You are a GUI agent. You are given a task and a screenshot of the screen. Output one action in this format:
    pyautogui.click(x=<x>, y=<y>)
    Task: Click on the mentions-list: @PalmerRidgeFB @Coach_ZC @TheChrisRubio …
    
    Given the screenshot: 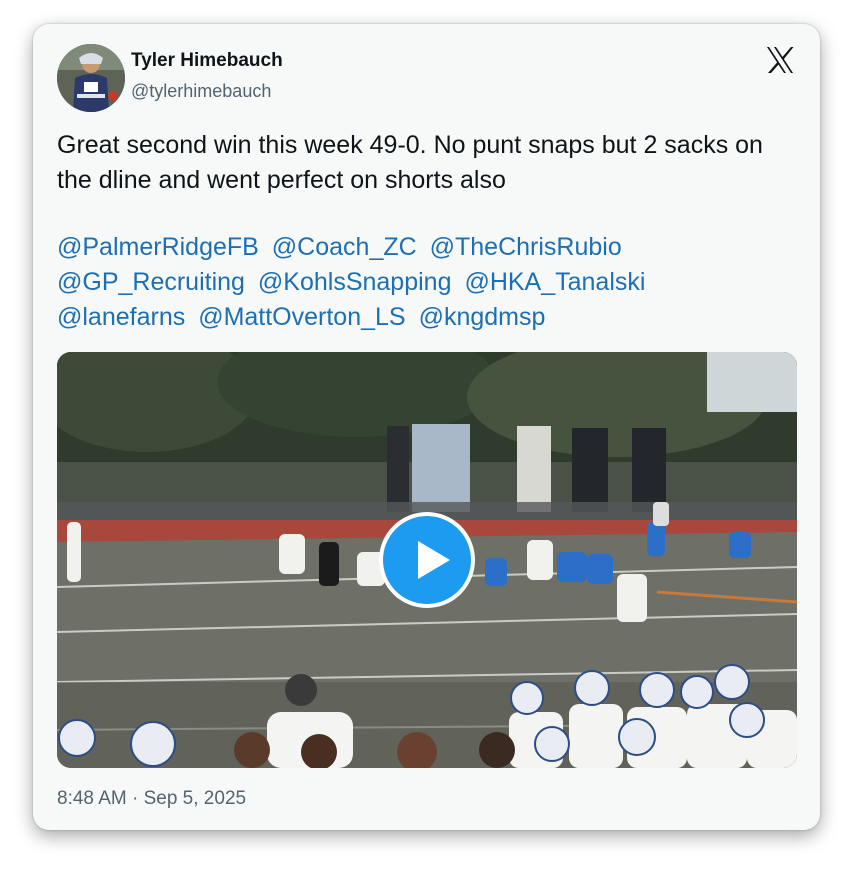 What is the action you would take?
    pyautogui.click(x=422, y=282)
    